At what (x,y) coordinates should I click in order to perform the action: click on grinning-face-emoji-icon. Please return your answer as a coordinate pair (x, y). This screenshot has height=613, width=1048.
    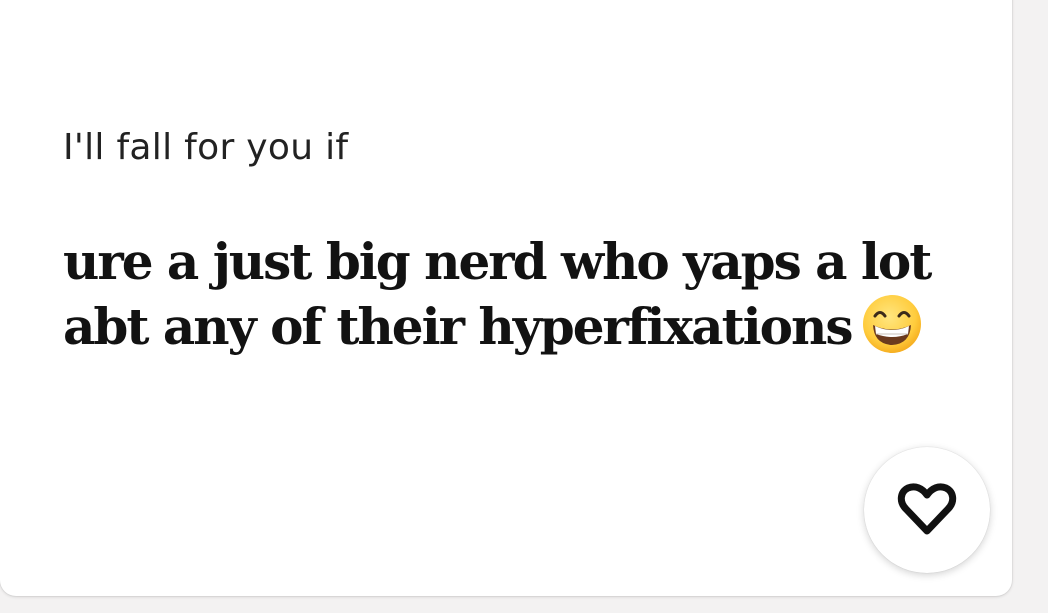
    Looking at the image, I should click on (891, 324).